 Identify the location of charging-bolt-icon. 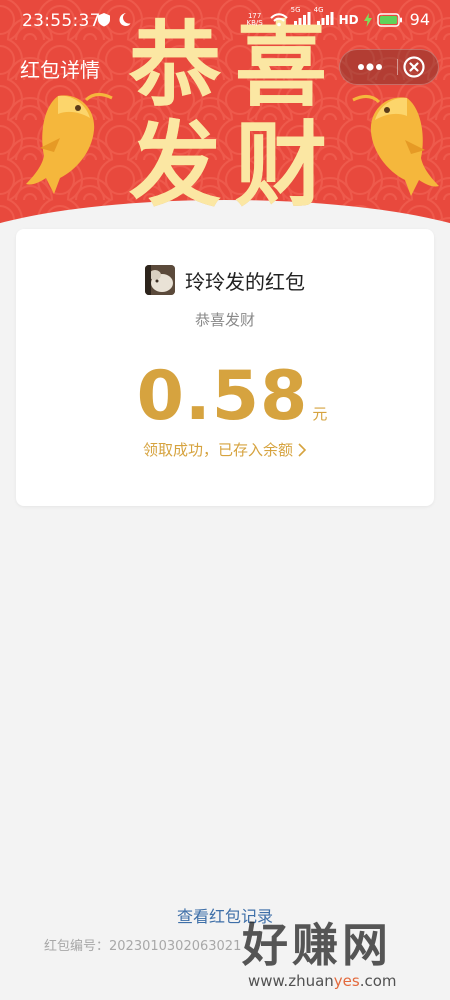
(367, 19).